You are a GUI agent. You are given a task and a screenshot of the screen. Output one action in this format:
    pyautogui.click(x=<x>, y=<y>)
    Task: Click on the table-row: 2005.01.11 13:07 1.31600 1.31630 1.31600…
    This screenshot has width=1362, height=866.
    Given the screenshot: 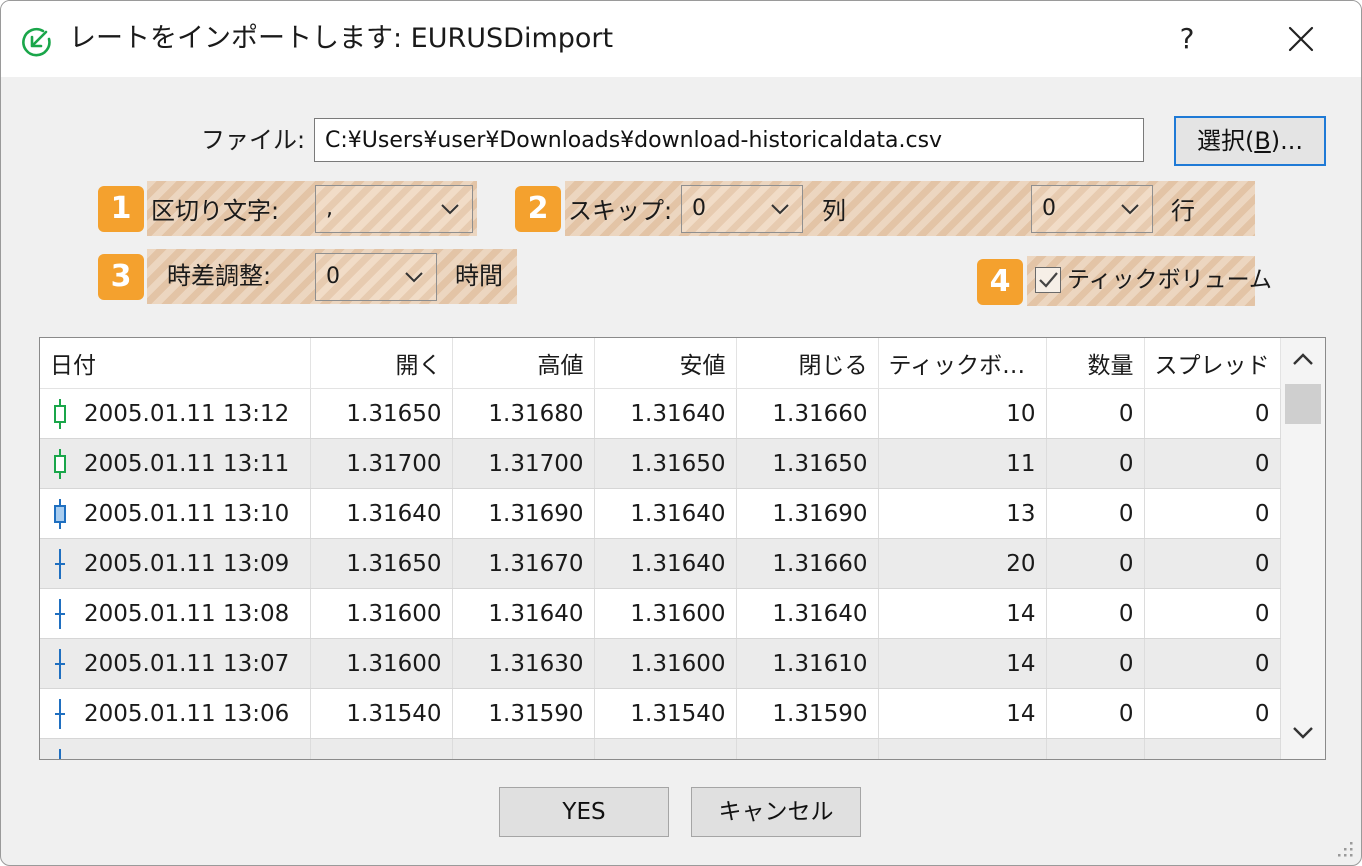 What is the action you would take?
    pyautogui.click(x=660, y=663)
    